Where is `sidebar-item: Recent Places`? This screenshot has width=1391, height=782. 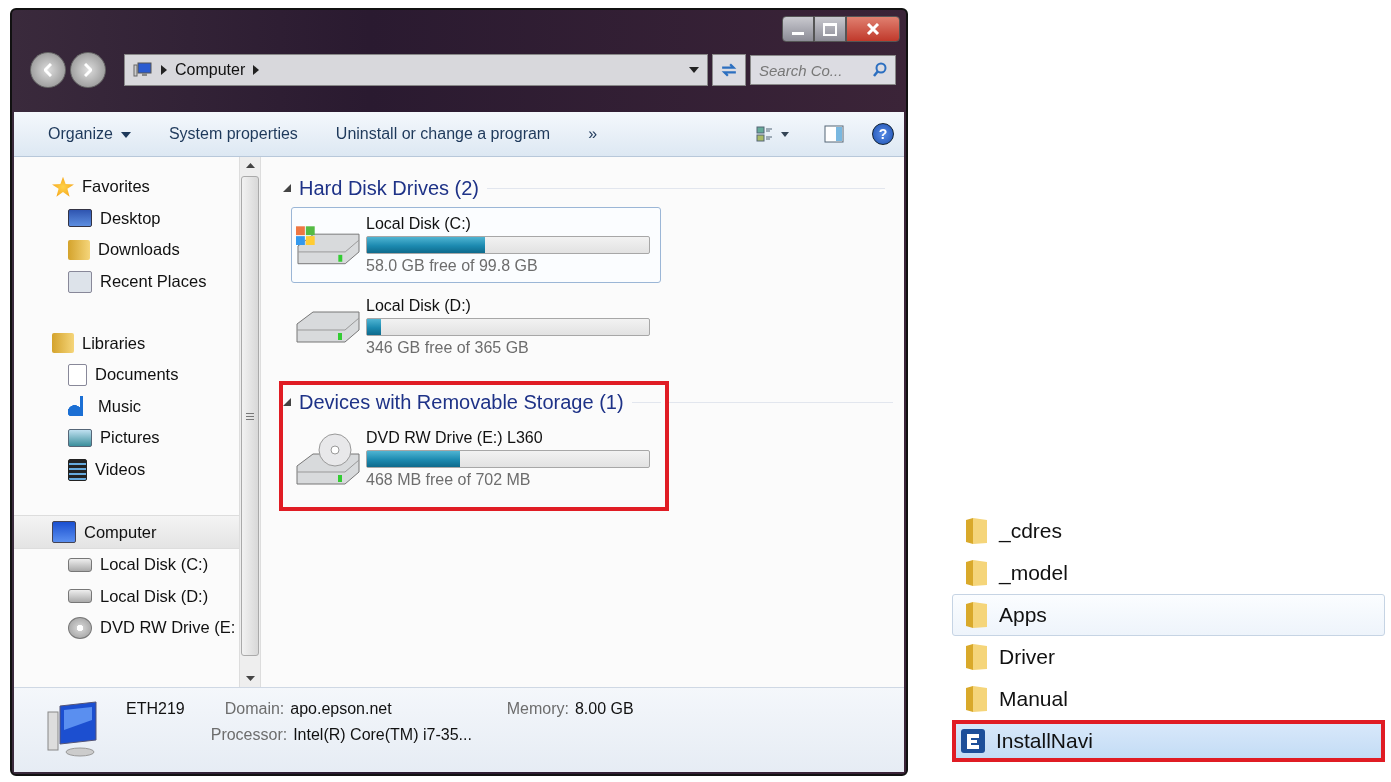
sidebar-item: Recent Places is located at coordinates (126, 281).